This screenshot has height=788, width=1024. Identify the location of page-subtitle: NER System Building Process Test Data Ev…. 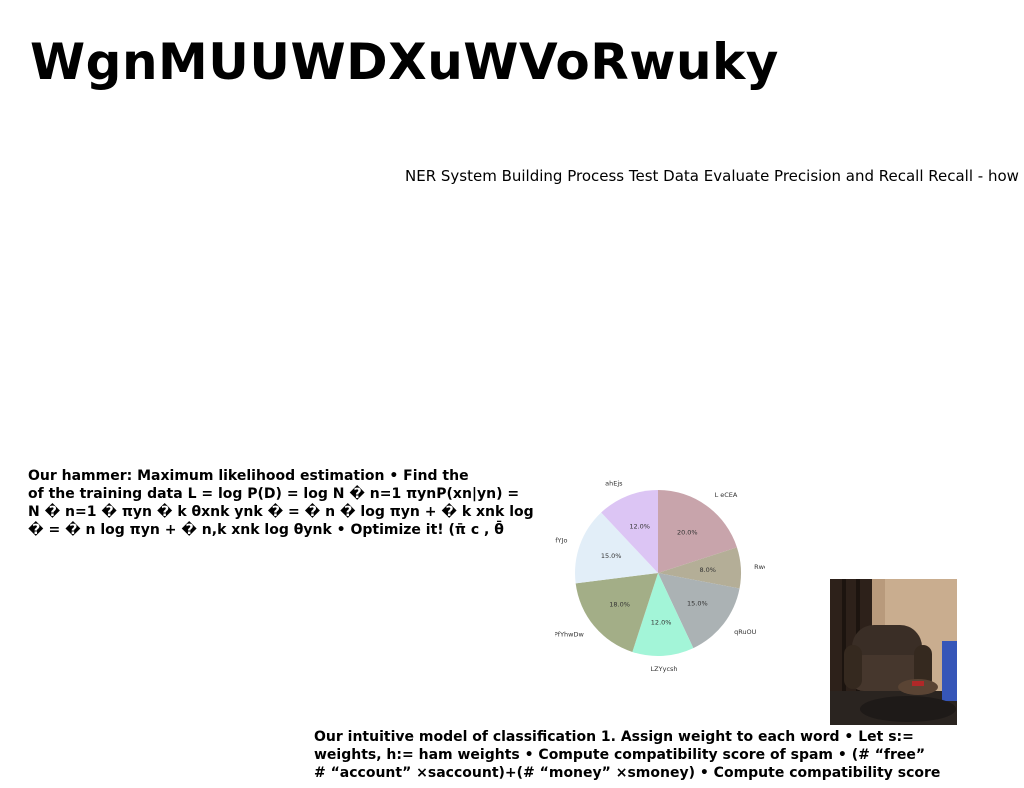
(712, 176).